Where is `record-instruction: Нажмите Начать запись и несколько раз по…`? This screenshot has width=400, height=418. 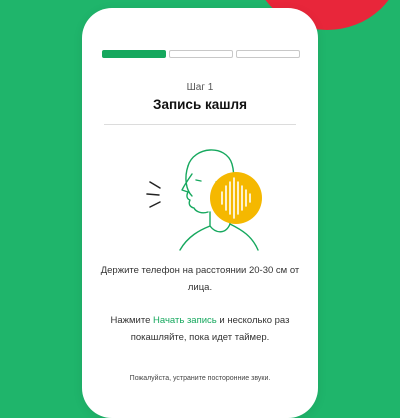 record-instruction: Нажмите Начать запись и несколько раз по… is located at coordinates (200, 329).